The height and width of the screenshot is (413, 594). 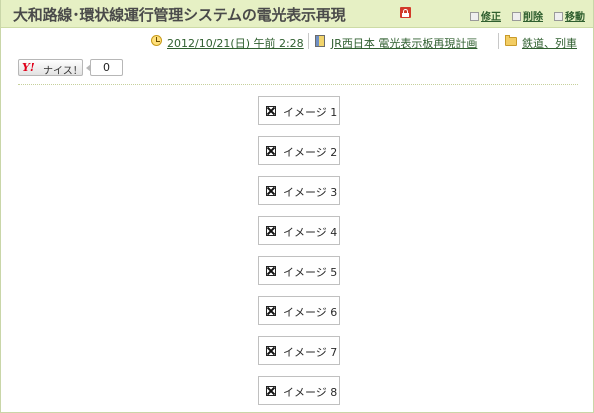 I want to click on article-image: イメージ 3, so click(x=299, y=190).